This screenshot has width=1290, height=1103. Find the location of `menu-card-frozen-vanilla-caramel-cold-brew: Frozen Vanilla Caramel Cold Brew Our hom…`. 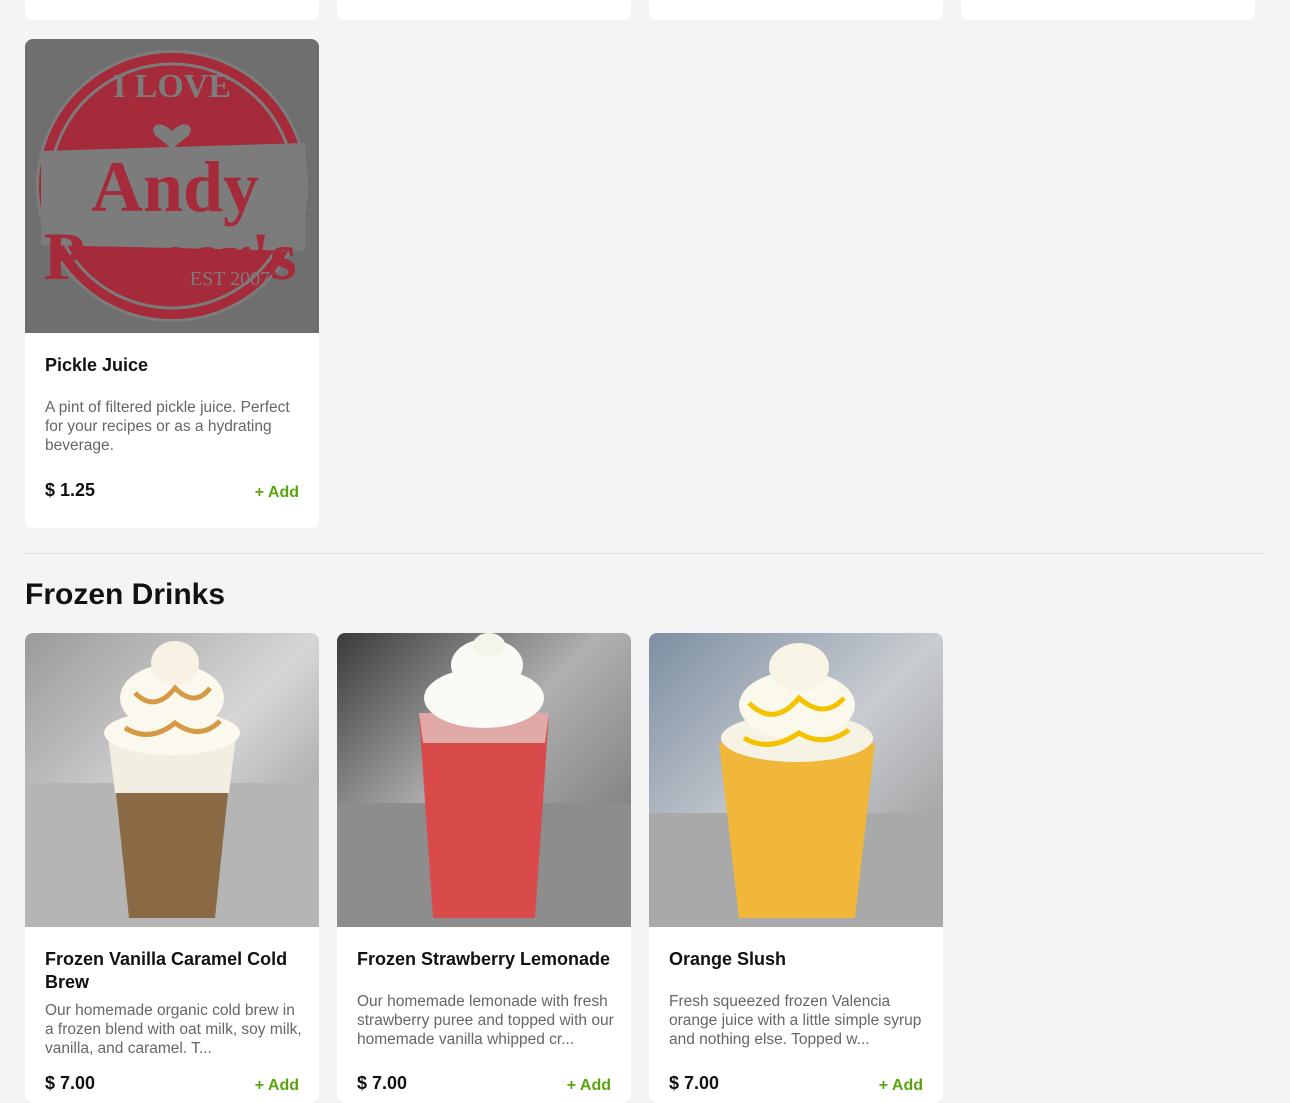

menu-card-frozen-vanilla-caramel-cold-brew: Frozen Vanilla Caramel Cold Brew Our hom… is located at coordinates (172, 868).